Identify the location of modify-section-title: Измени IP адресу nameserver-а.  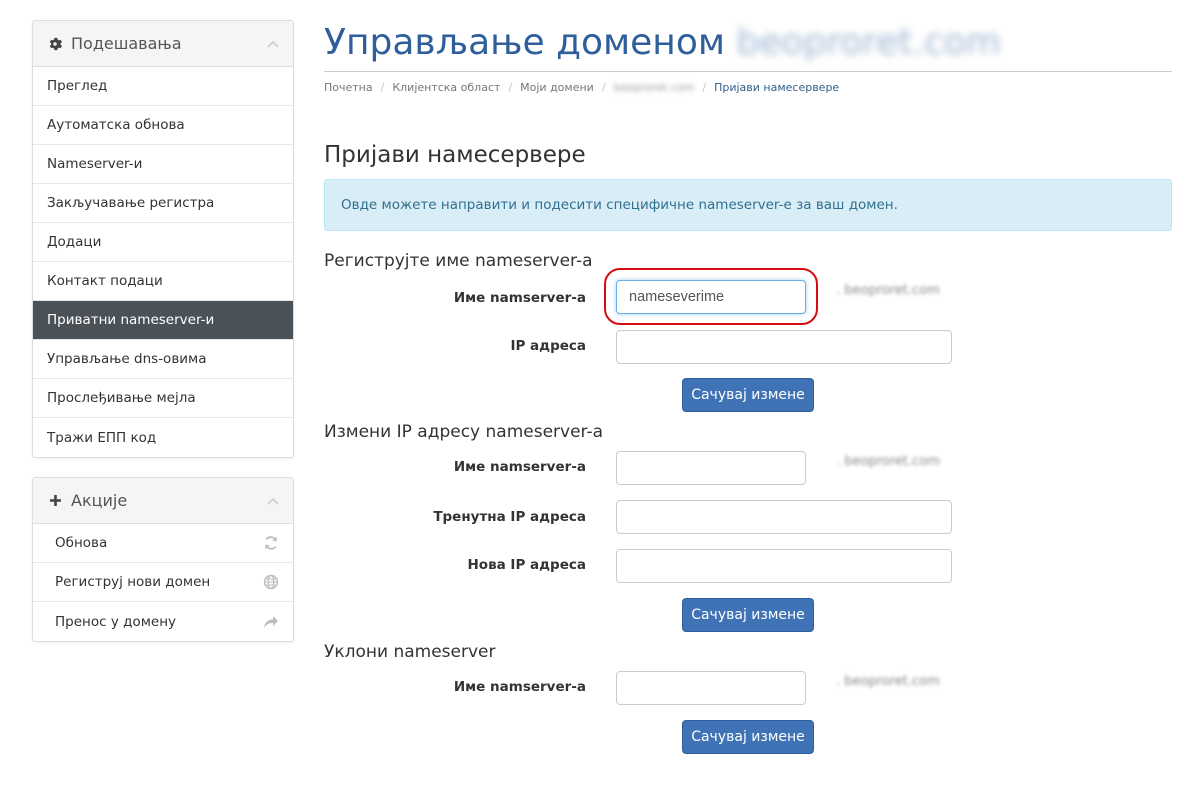
(463, 432).